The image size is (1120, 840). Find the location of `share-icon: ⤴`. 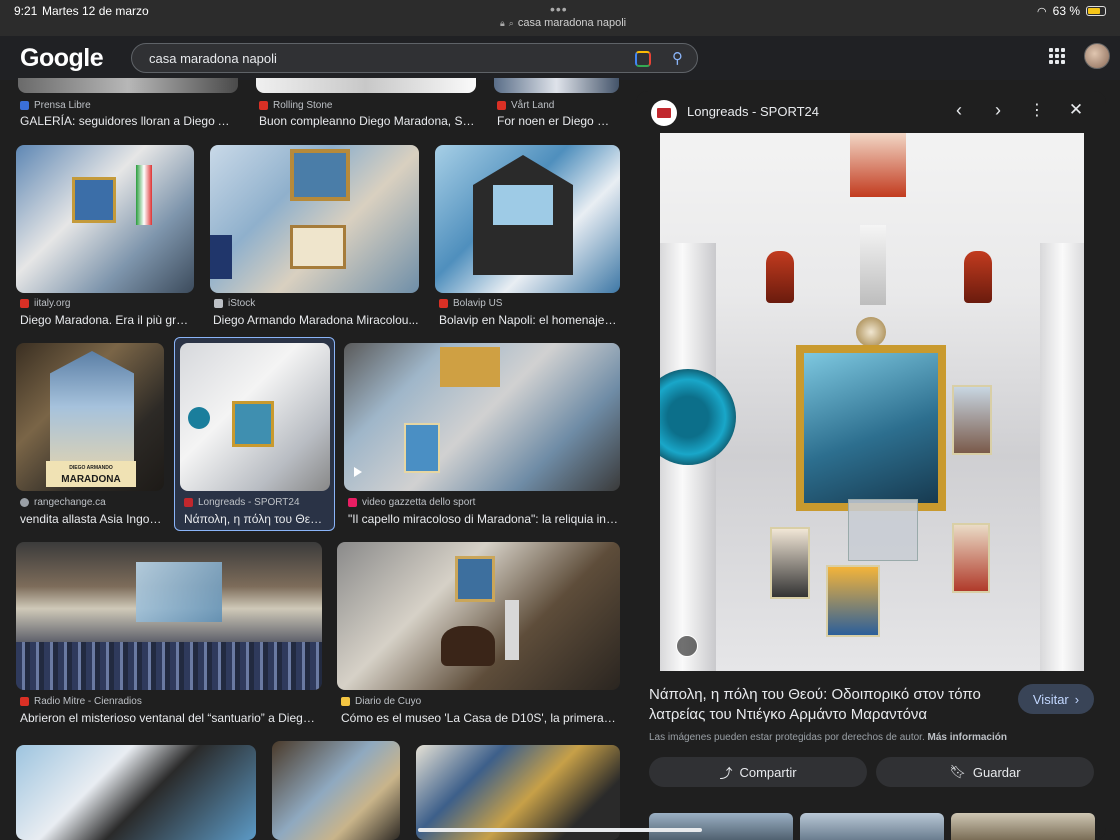

share-icon: ⤴ is located at coordinates (726, 773).